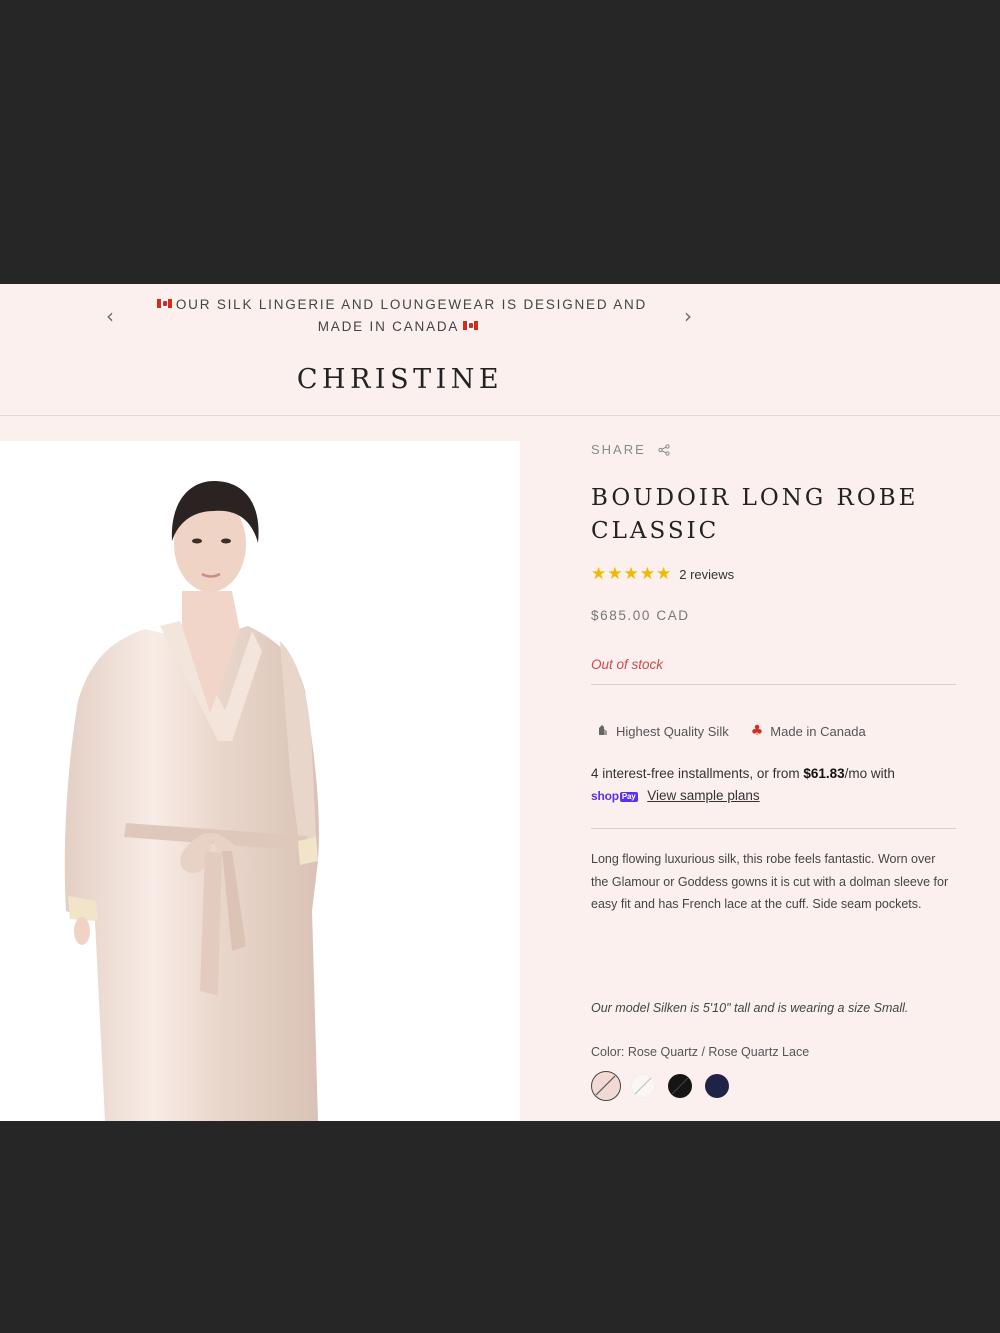 The height and width of the screenshot is (1333, 1000). What do you see at coordinates (703, 795) in the screenshot?
I see `view-sample-plans-link: View sample plans` at bounding box center [703, 795].